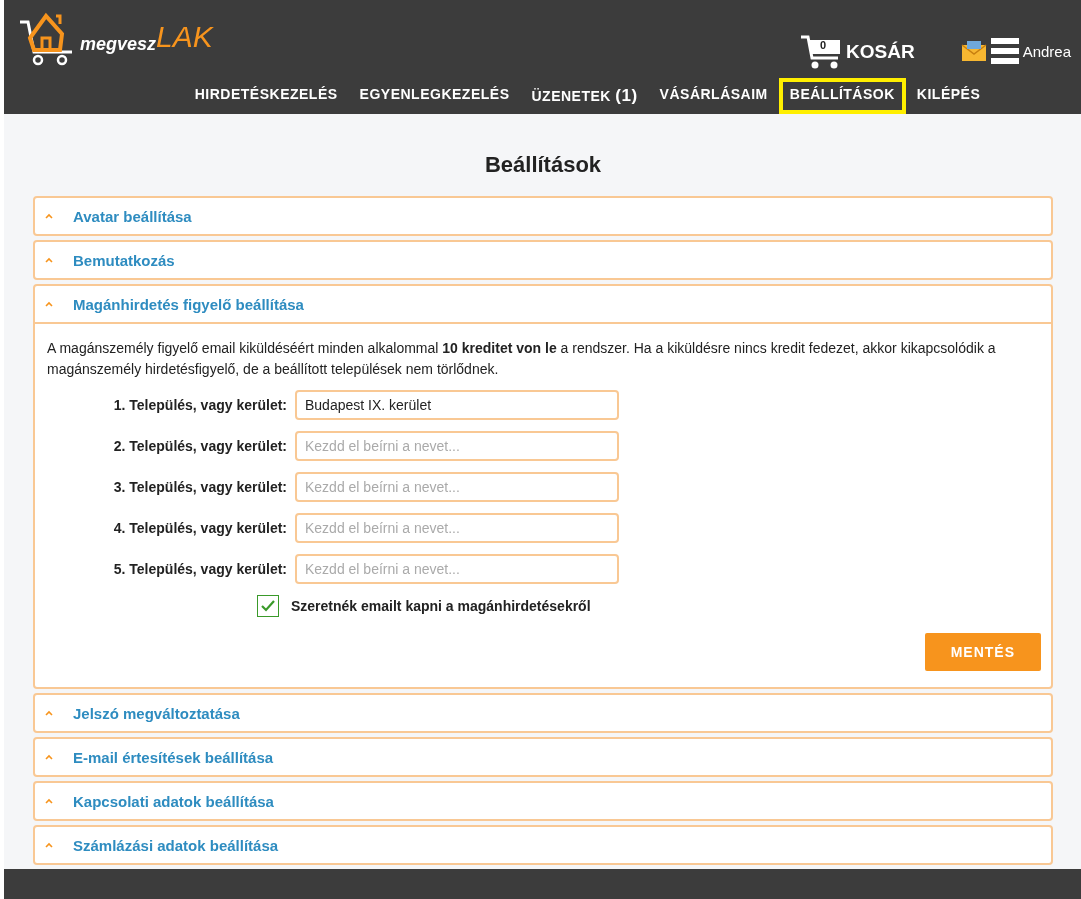 The height and width of the screenshot is (899, 1081). Describe the element at coordinates (973, 51) in the screenshot. I see `envelope-icon` at that location.